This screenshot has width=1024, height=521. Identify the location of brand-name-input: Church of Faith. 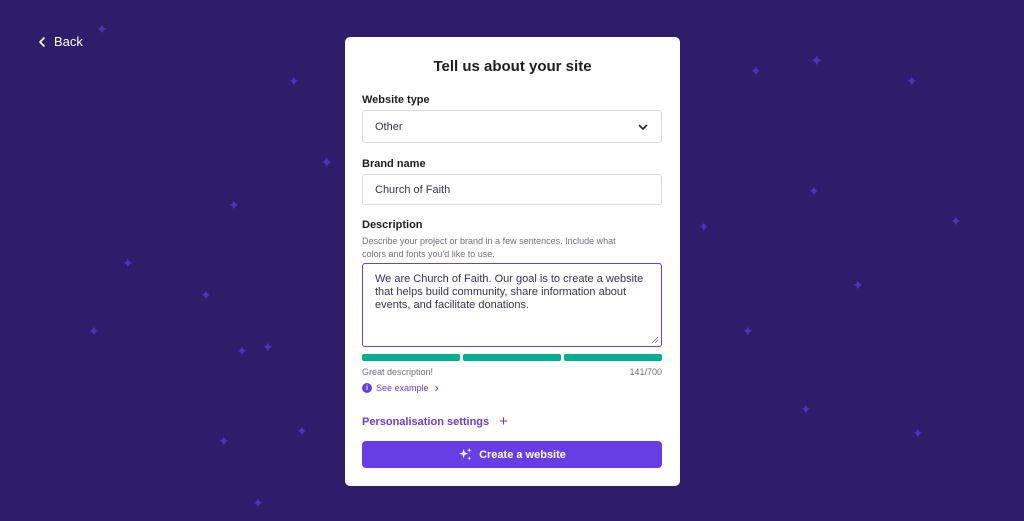
(512, 189).